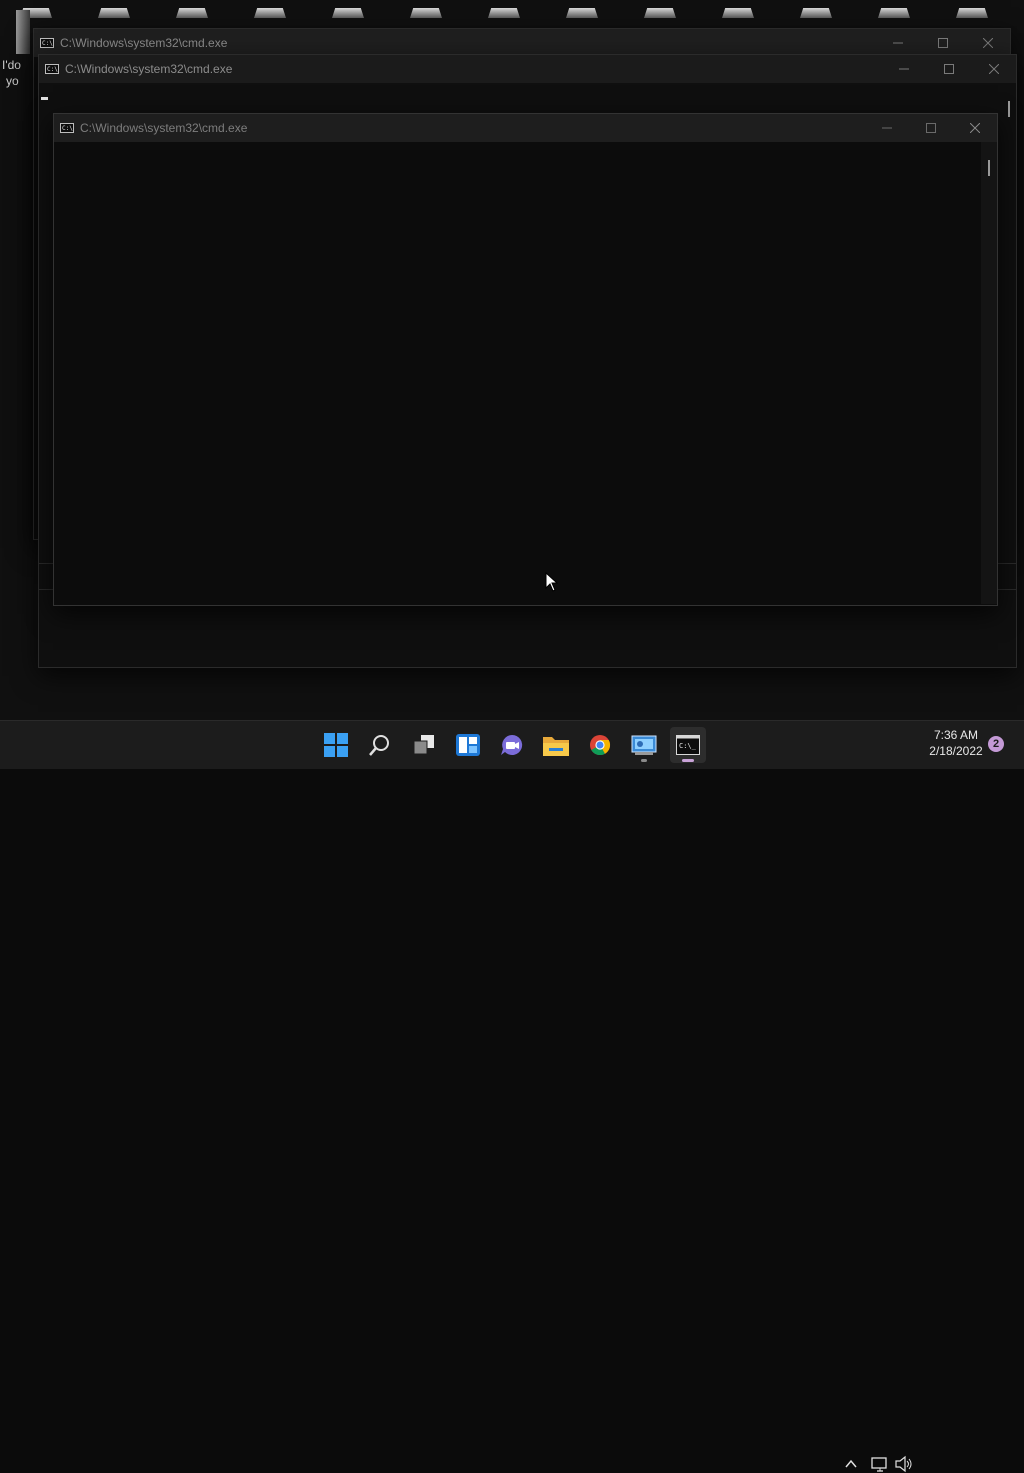 The width and height of the screenshot is (1024, 1473). I want to click on windows-logo-icon, so click(336, 745).